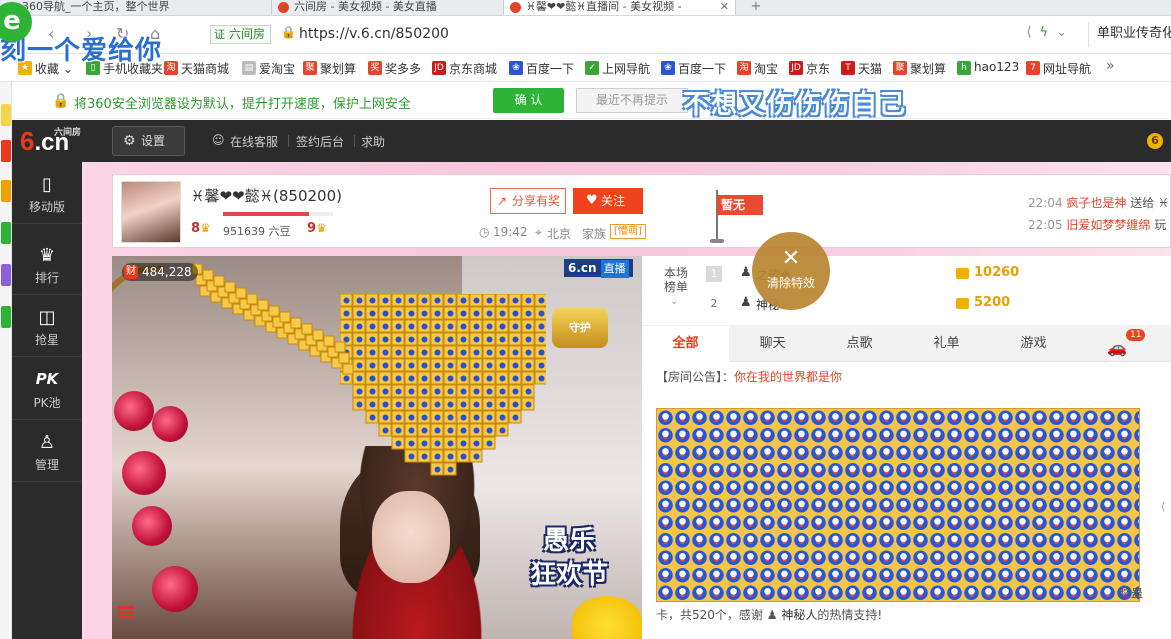 Image resolution: width=1171 pixels, height=639 pixels. Describe the element at coordinates (604, 6) in the screenshot. I see `tab-label: ♓馨❤❤懿♓直播间 - 美女视频 -` at that location.